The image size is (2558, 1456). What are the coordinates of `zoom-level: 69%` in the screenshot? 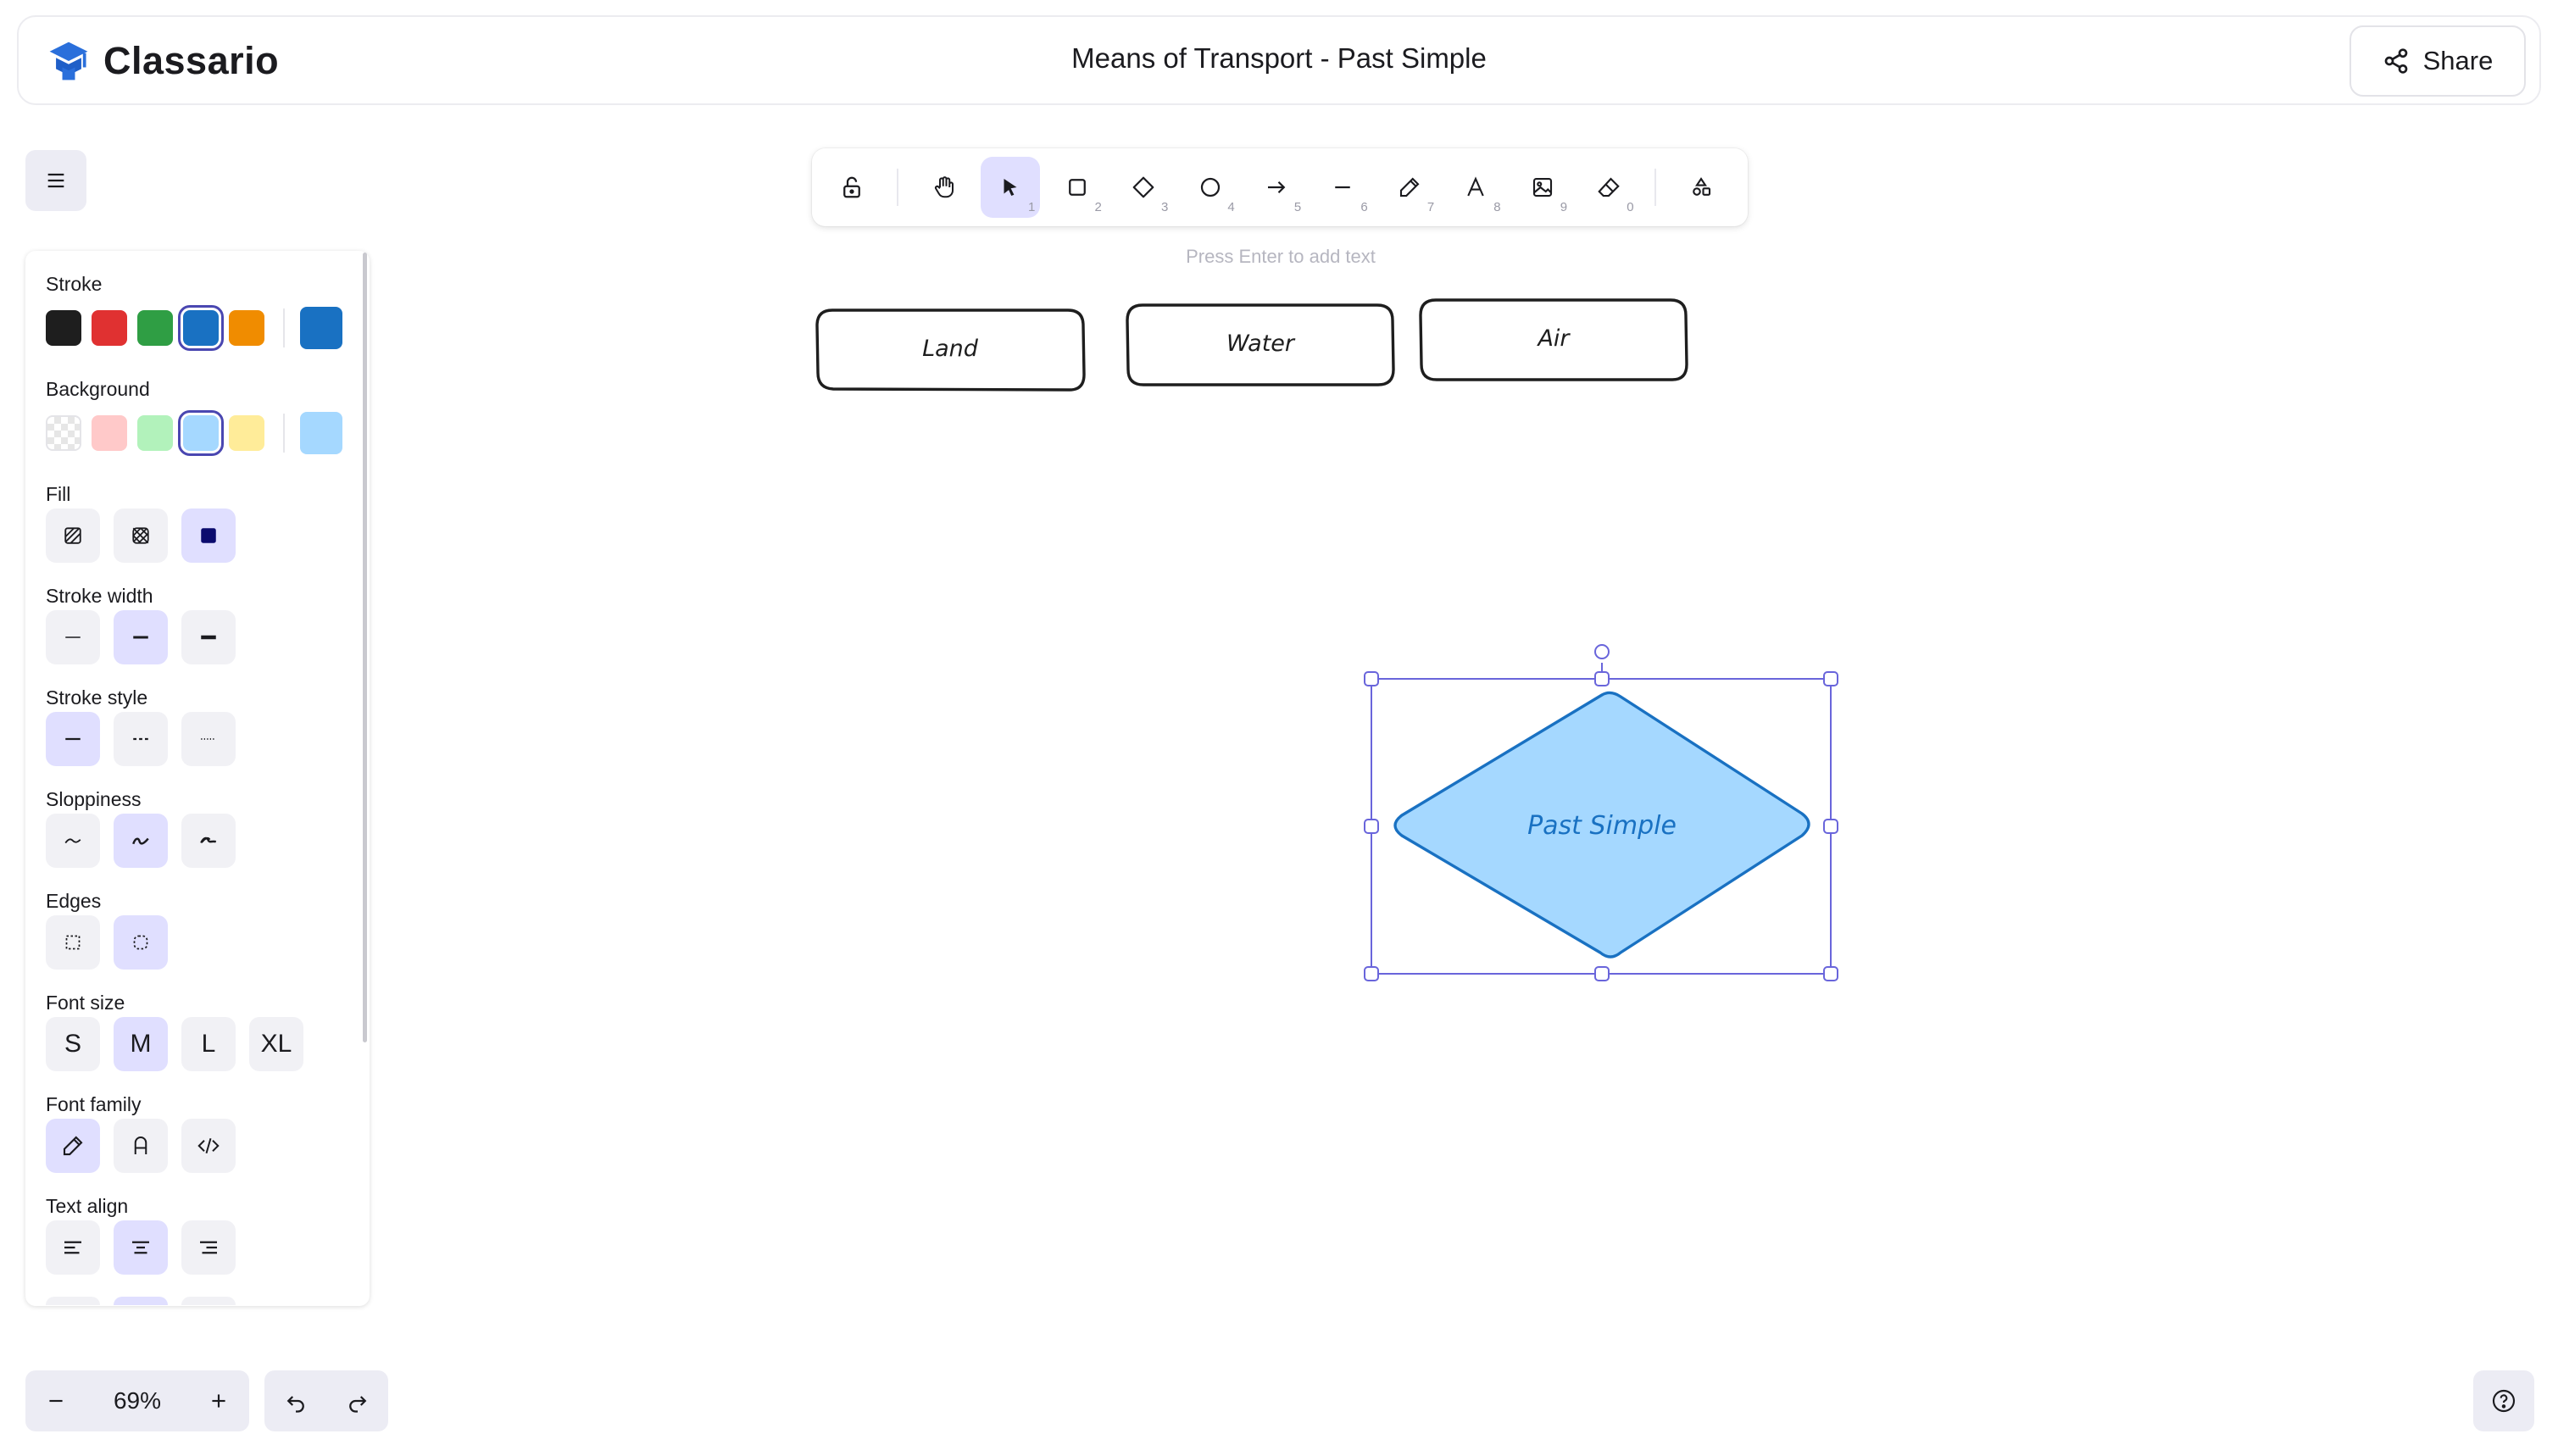 It's located at (137, 1400).